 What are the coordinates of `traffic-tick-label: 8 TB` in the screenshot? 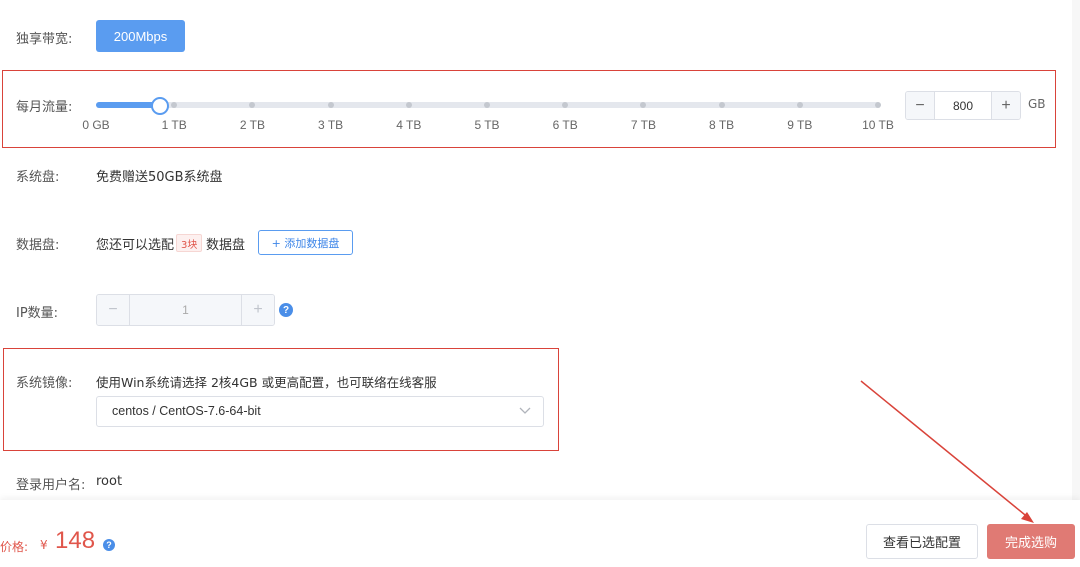 It's located at (722, 125).